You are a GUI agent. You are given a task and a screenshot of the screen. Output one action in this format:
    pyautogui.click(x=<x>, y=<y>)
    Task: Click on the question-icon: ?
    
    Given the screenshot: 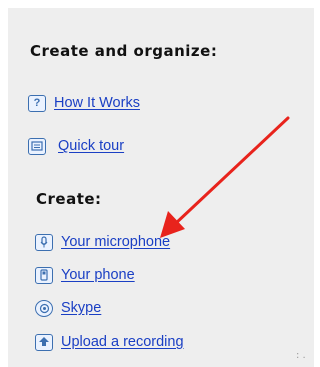 What is the action you would take?
    pyautogui.click(x=37, y=103)
    